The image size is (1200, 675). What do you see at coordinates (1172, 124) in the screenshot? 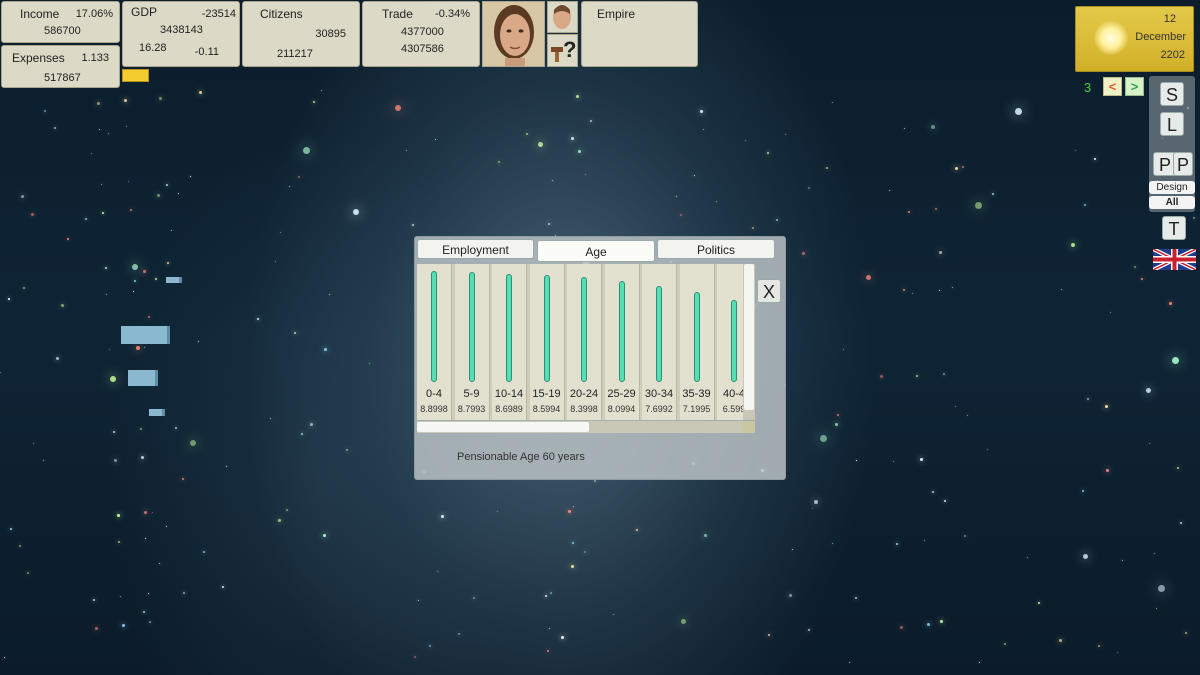
I see `load-button: L` at bounding box center [1172, 124].